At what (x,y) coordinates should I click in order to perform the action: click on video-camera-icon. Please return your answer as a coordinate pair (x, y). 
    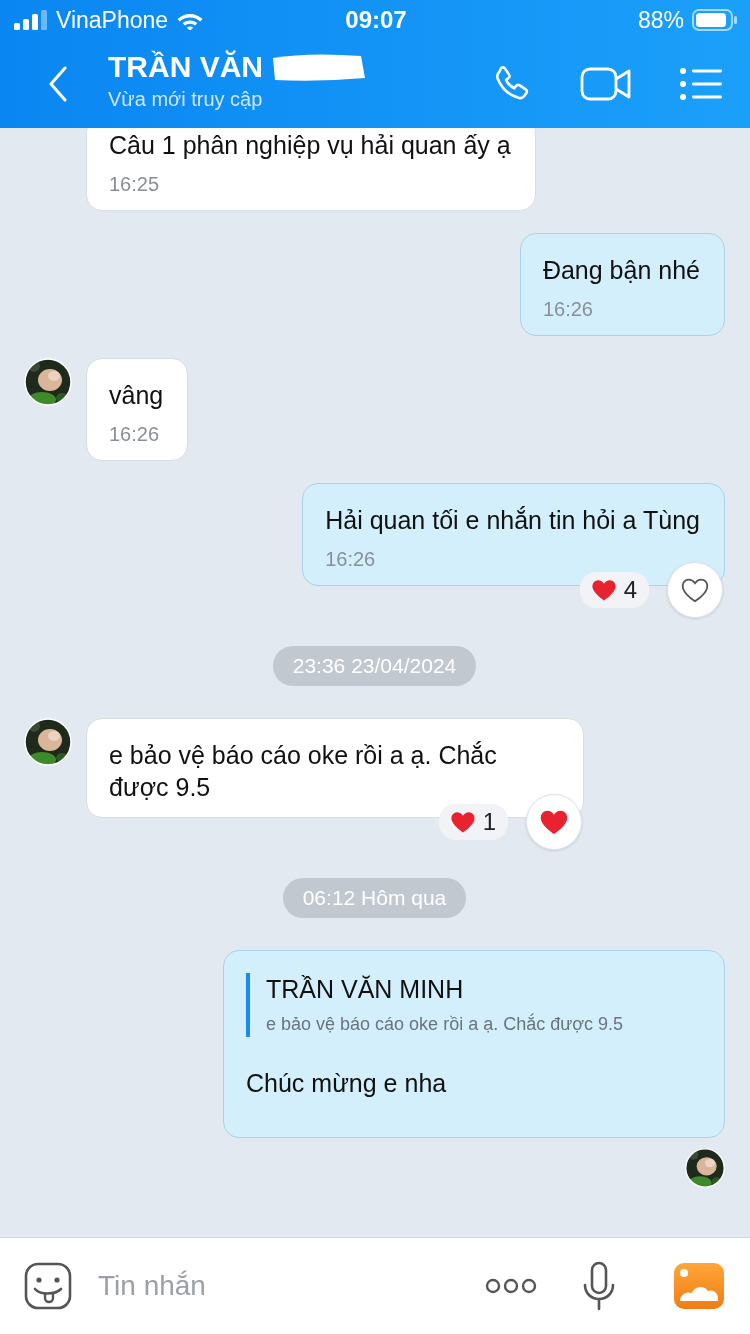
    Looking at the image, I should click on (606, 84).